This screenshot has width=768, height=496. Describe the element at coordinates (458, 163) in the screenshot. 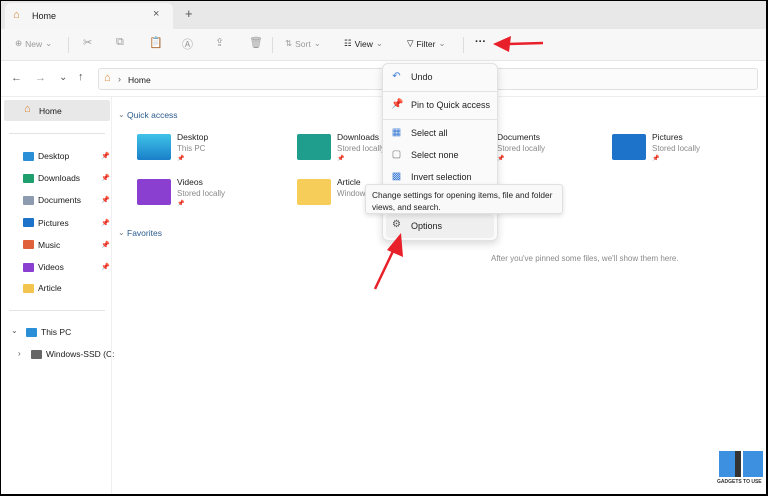

I see `annotation-arrows` at that location.